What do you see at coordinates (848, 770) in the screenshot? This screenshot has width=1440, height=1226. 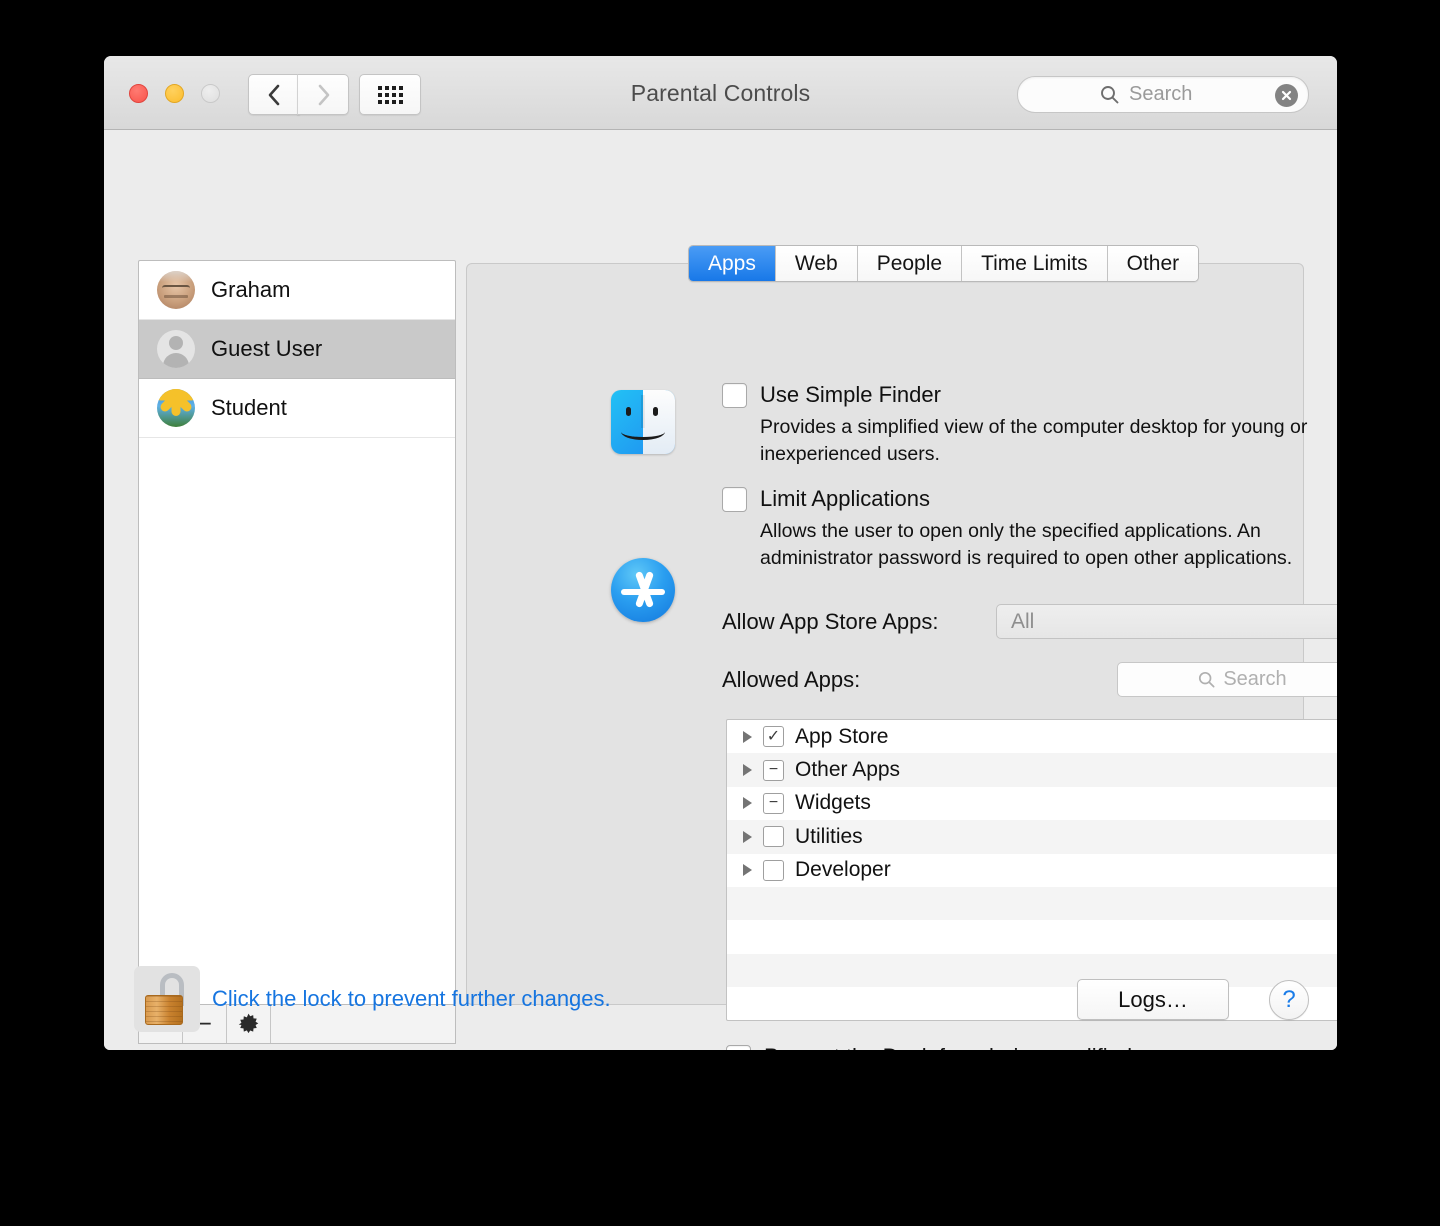 I see `app-name: Other Apps` at bounding box center [848, 770].